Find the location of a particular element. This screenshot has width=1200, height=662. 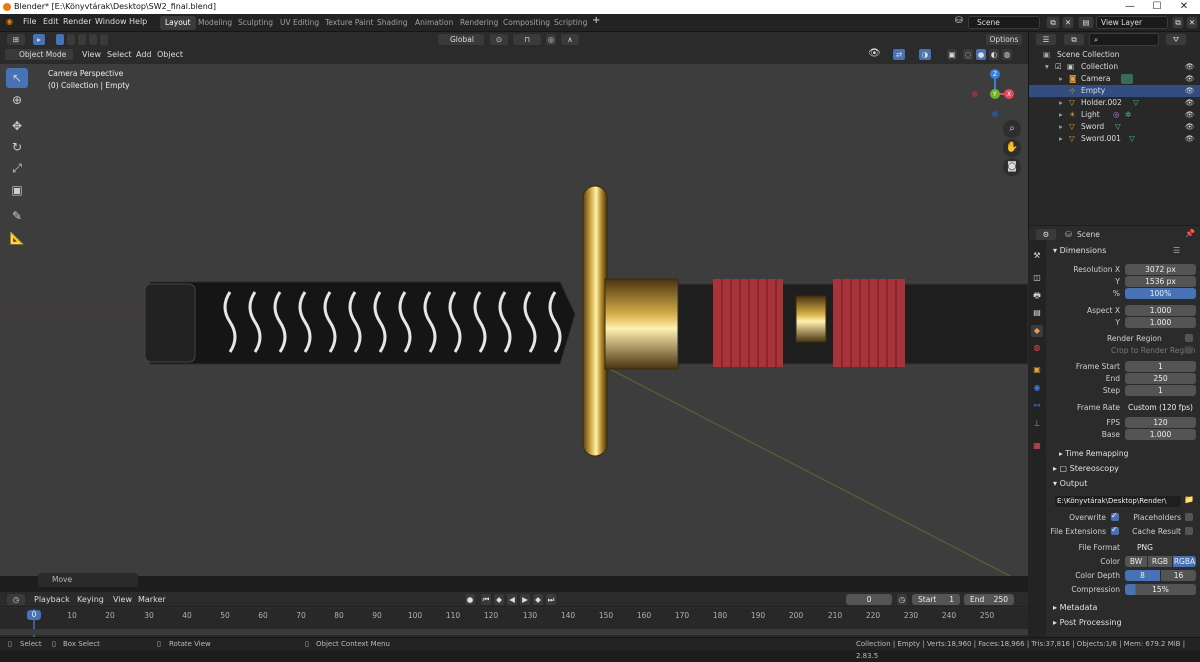

file-format-dropdown: PNG is located at coordinates (1160, 547).